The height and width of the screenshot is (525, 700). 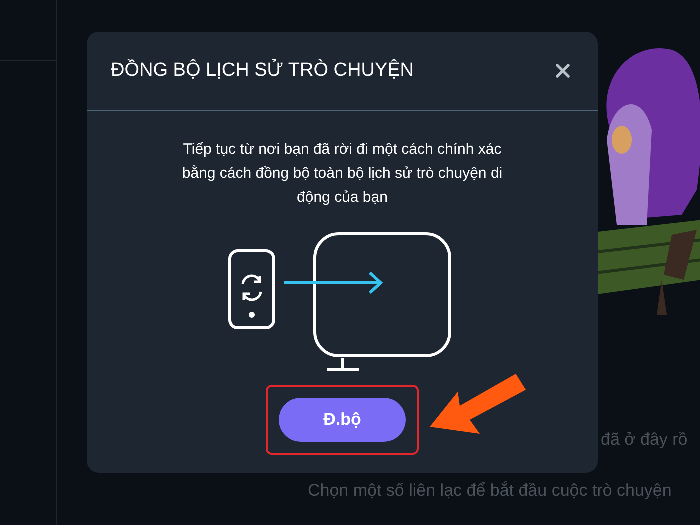 I want to click on dialog-description: Tiếp tục từ nơi bạn đã rời đi một cách chính xác bằng cách đồng bộ toàn bộ lịch sử trò chuyện di động của bạn, so click(x=342, y=174).